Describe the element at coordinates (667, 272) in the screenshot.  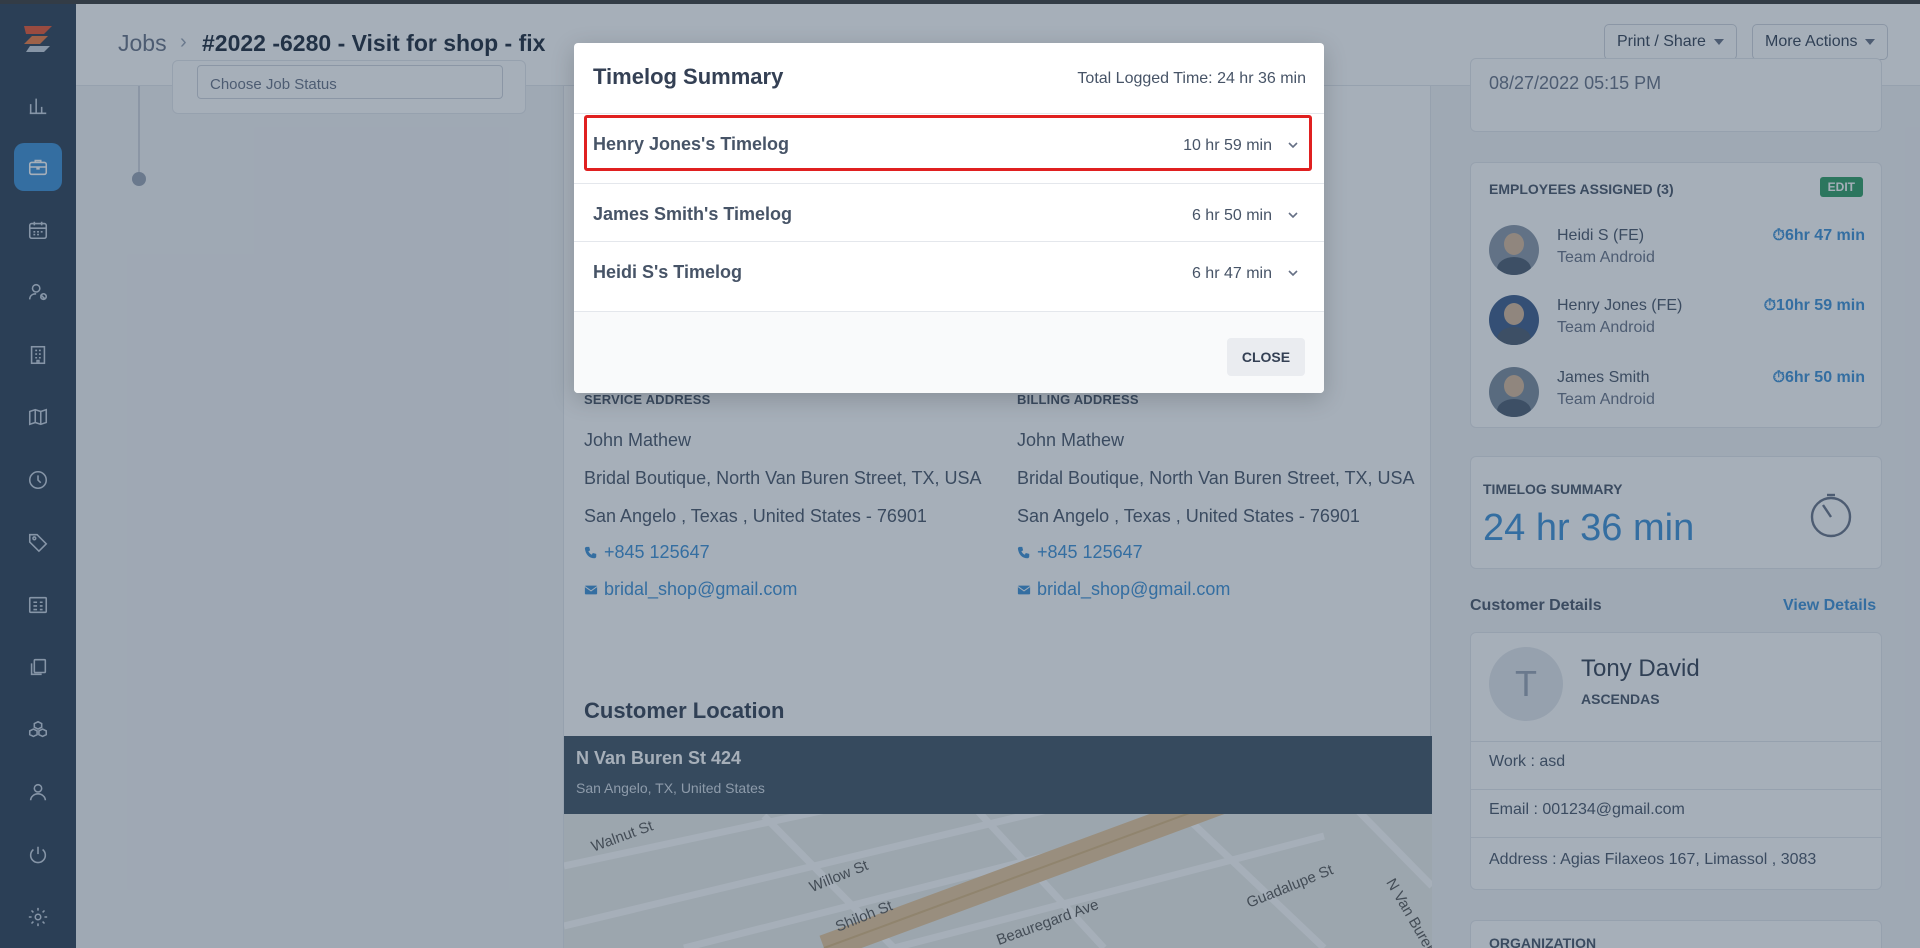
I see `timelog-row-name: Heidi S's Timelog` at that location.